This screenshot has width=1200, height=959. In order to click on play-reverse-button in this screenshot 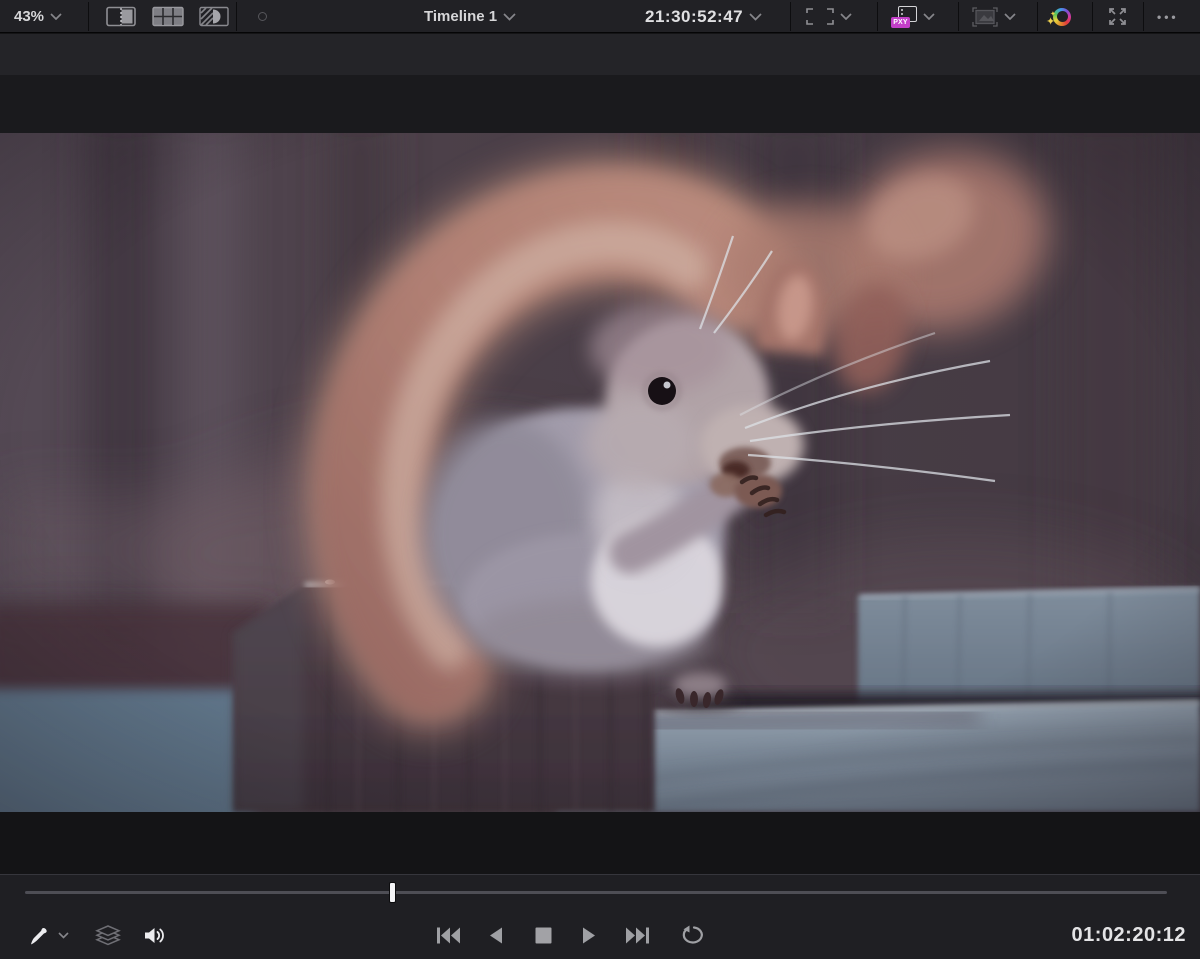, I will do `click(496, 935)`.